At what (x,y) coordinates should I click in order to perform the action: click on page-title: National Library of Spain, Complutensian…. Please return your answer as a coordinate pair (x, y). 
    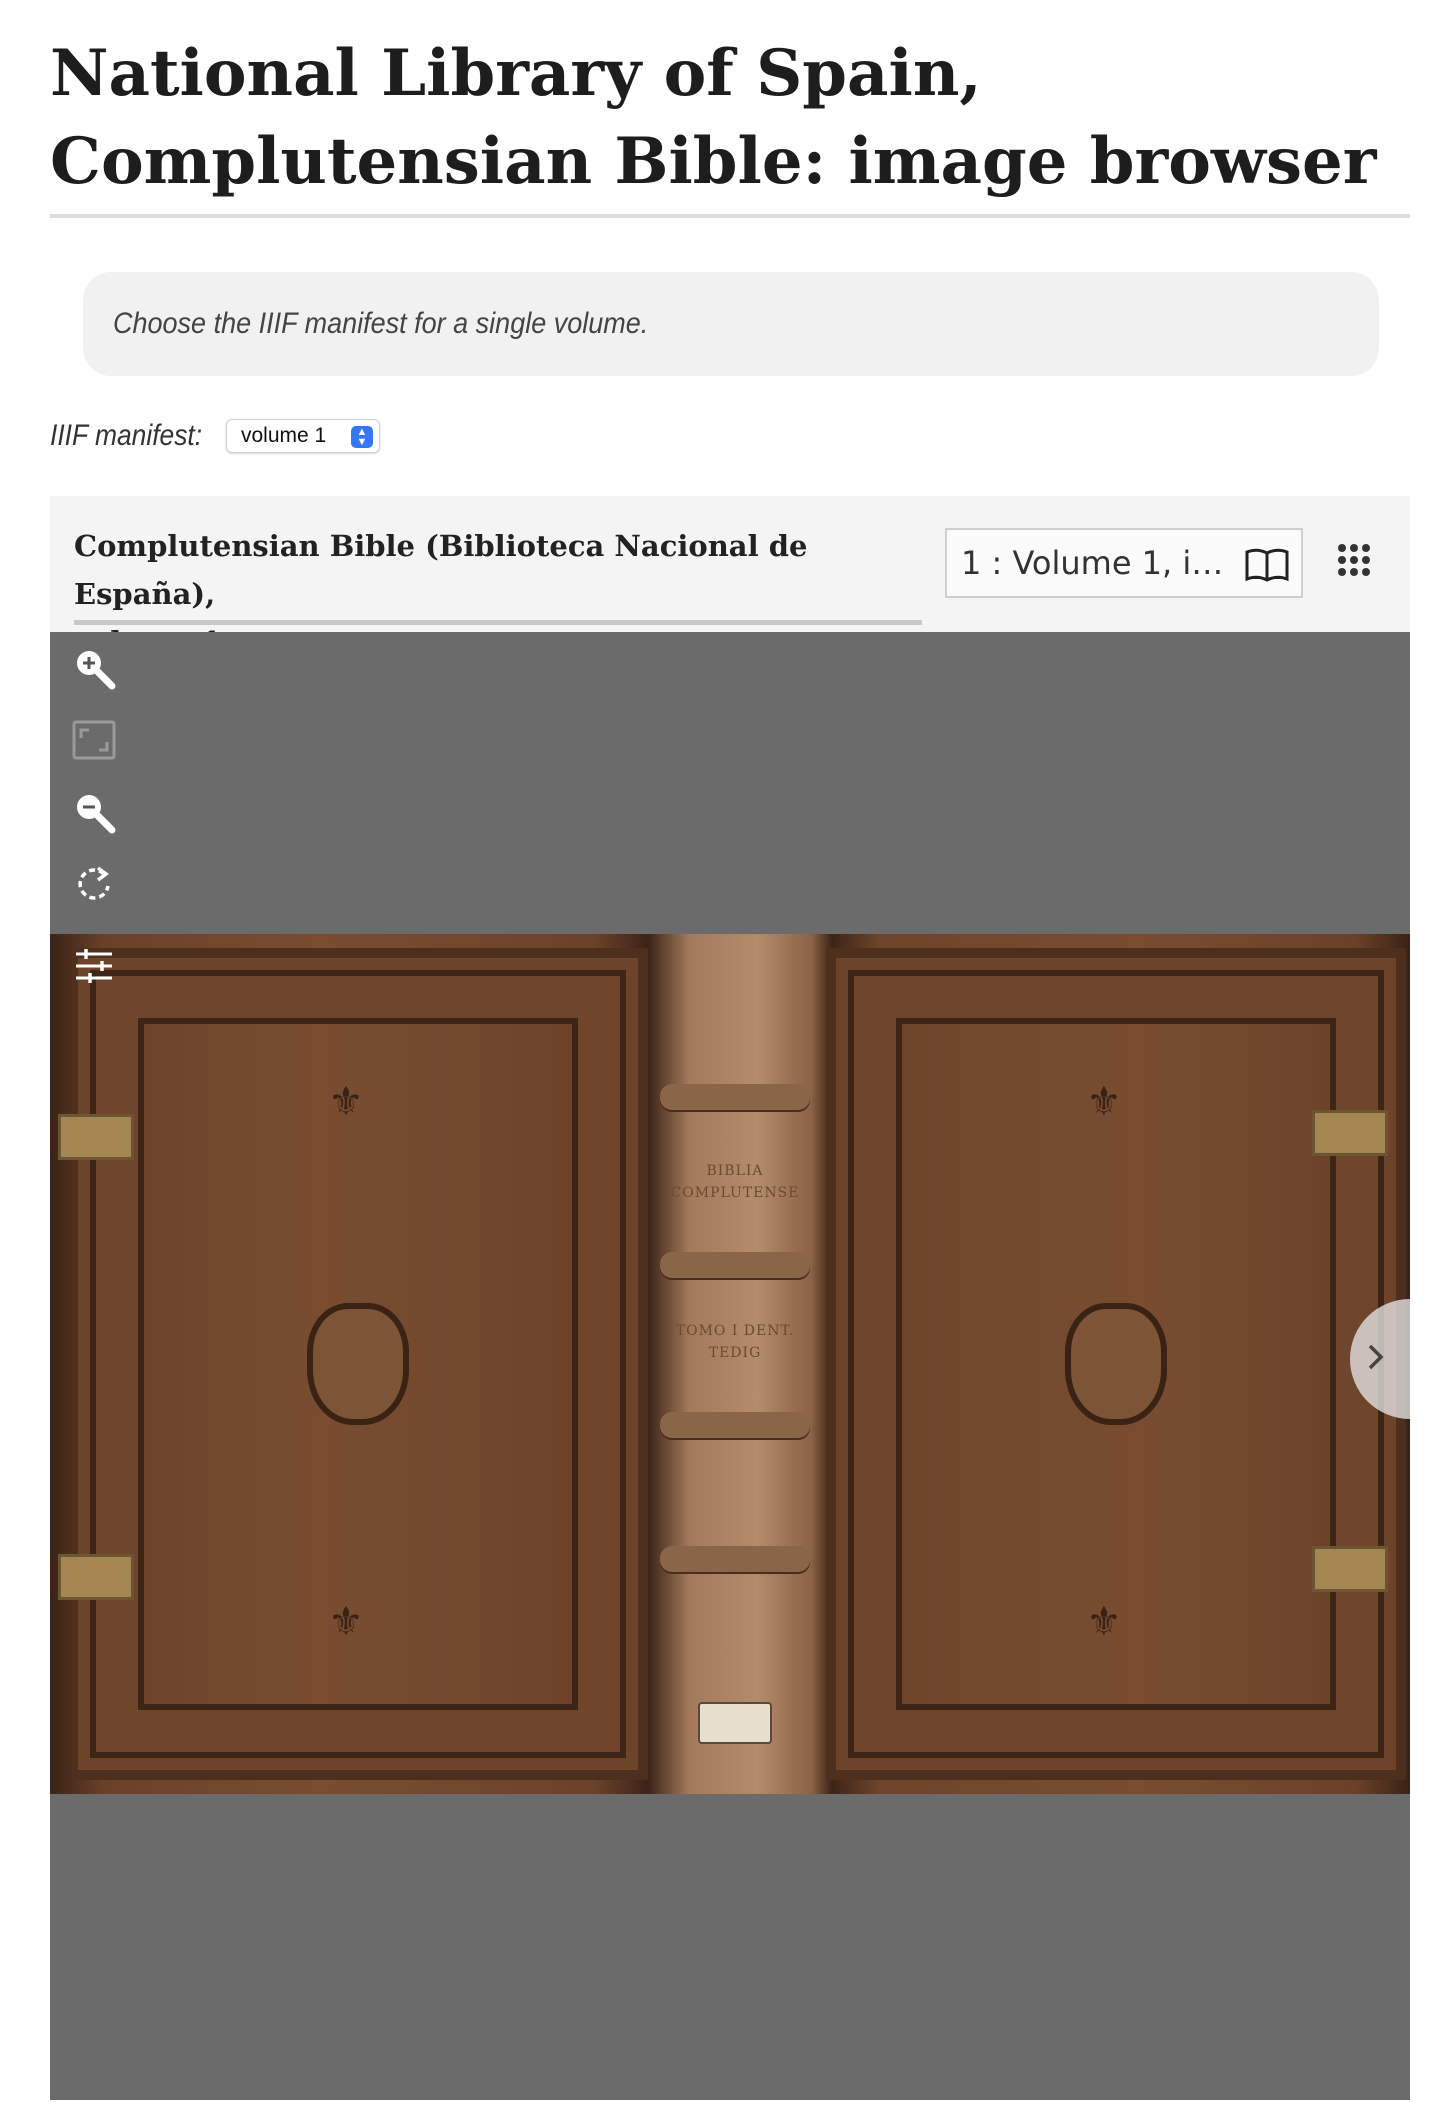
    Looking at the image, I should click on (730, 118).